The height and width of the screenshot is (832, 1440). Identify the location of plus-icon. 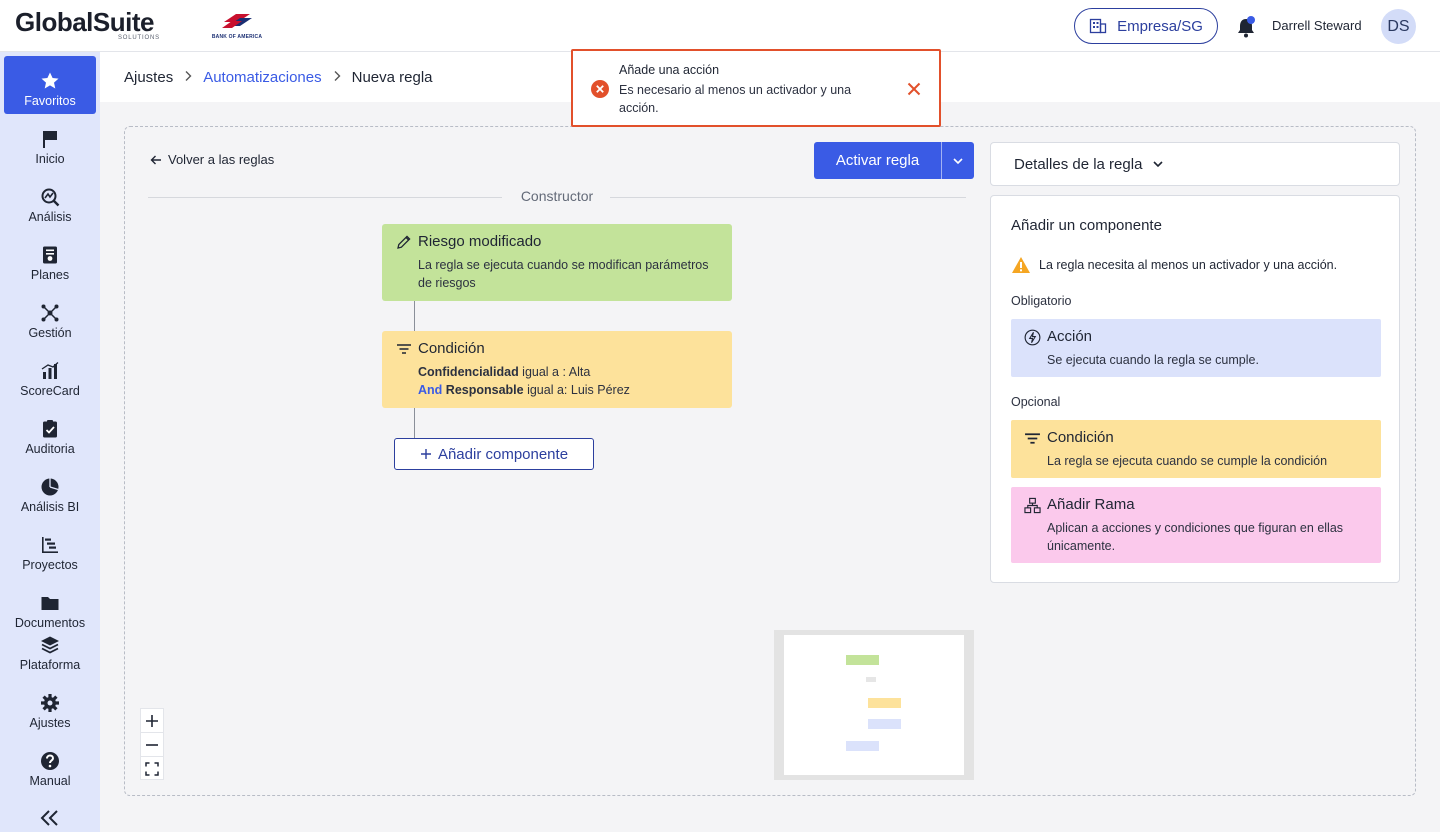
(152, 720).